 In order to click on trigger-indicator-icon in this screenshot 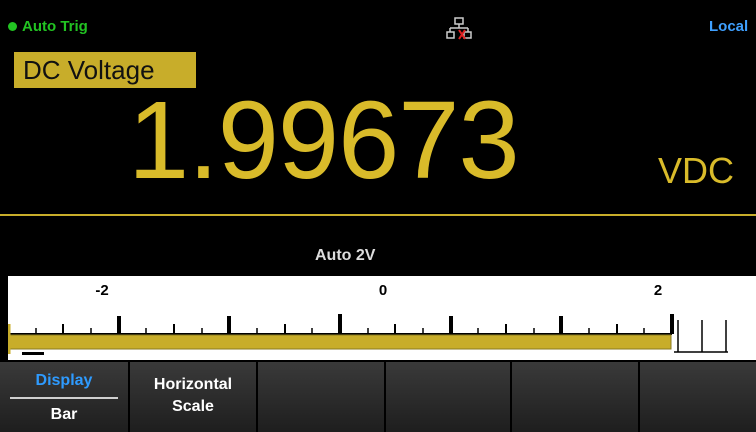, I will do `click(12, 26)`.